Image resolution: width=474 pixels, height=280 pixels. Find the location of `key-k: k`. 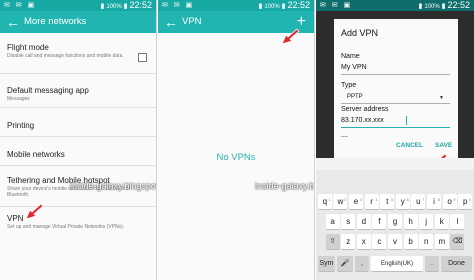

key-k: k is located at coordinates (441, 222).